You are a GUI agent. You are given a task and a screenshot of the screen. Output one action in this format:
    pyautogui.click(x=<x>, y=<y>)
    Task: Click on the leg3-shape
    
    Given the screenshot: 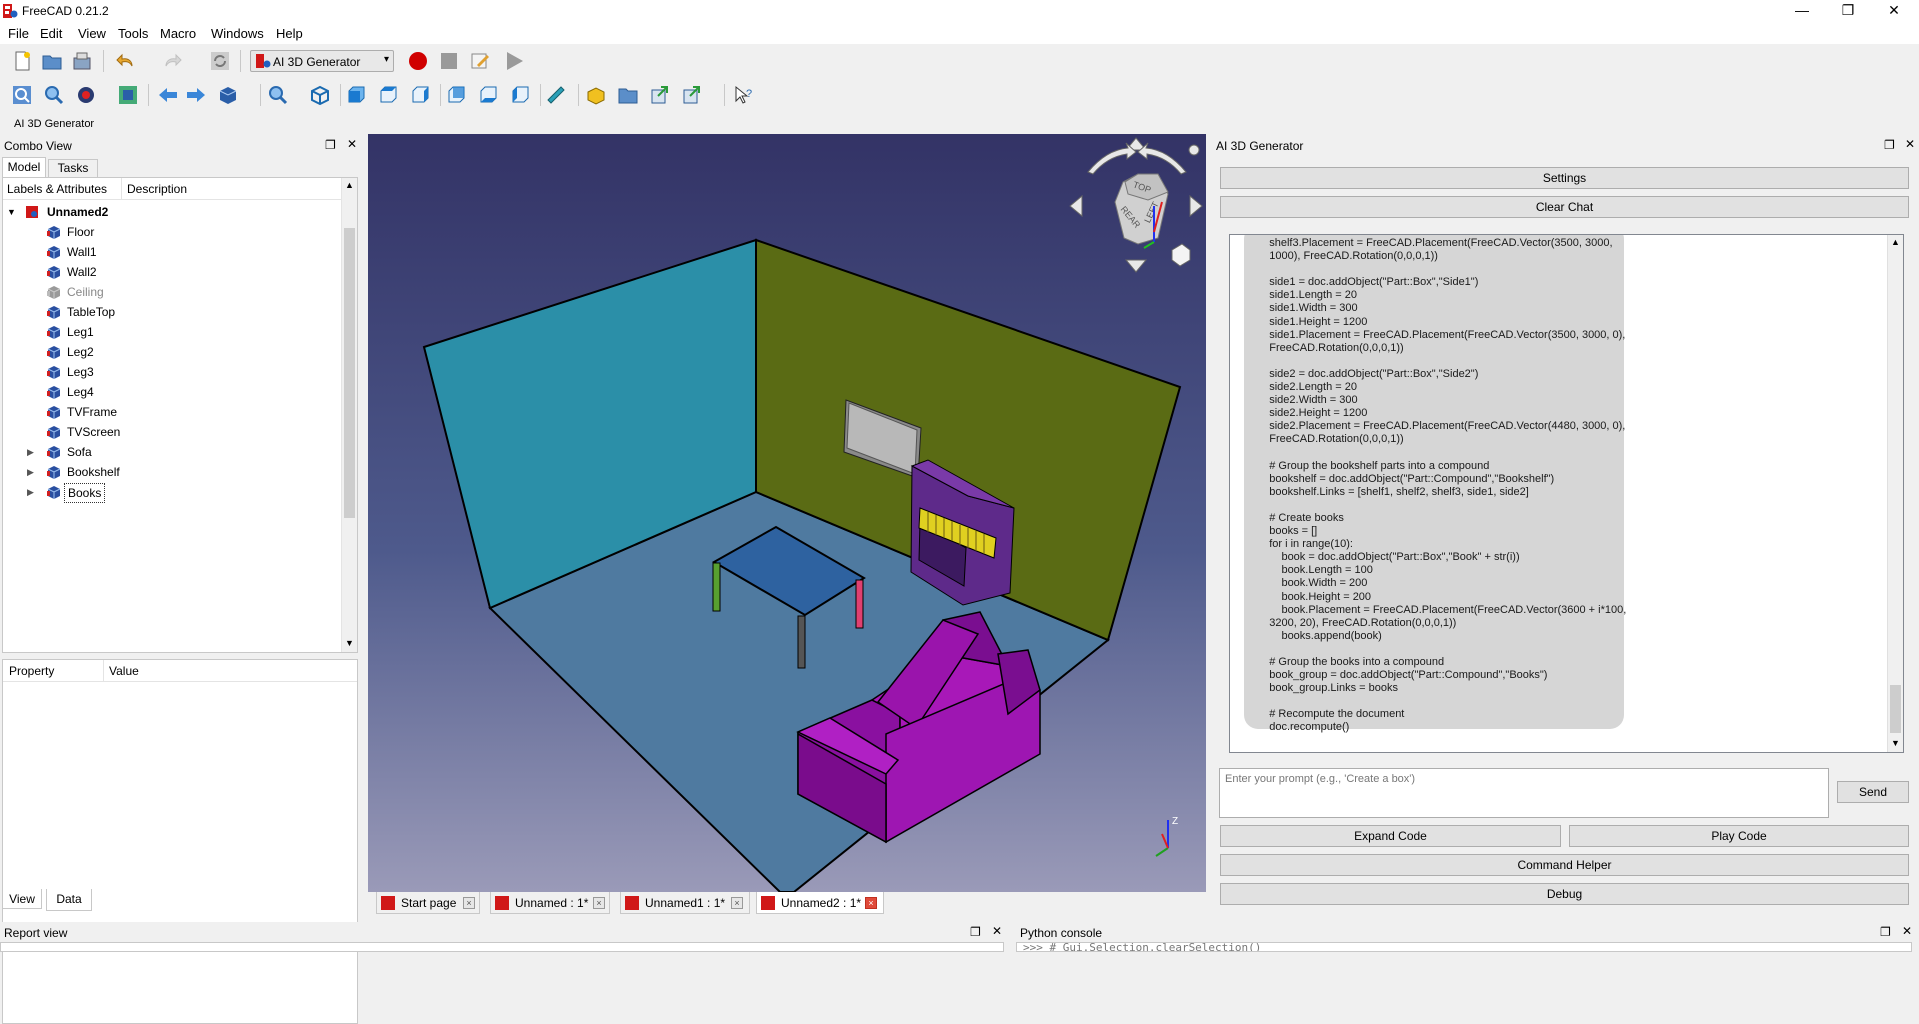 What is the action you would take?
    pyautogui.click(x=801, y=642)
    